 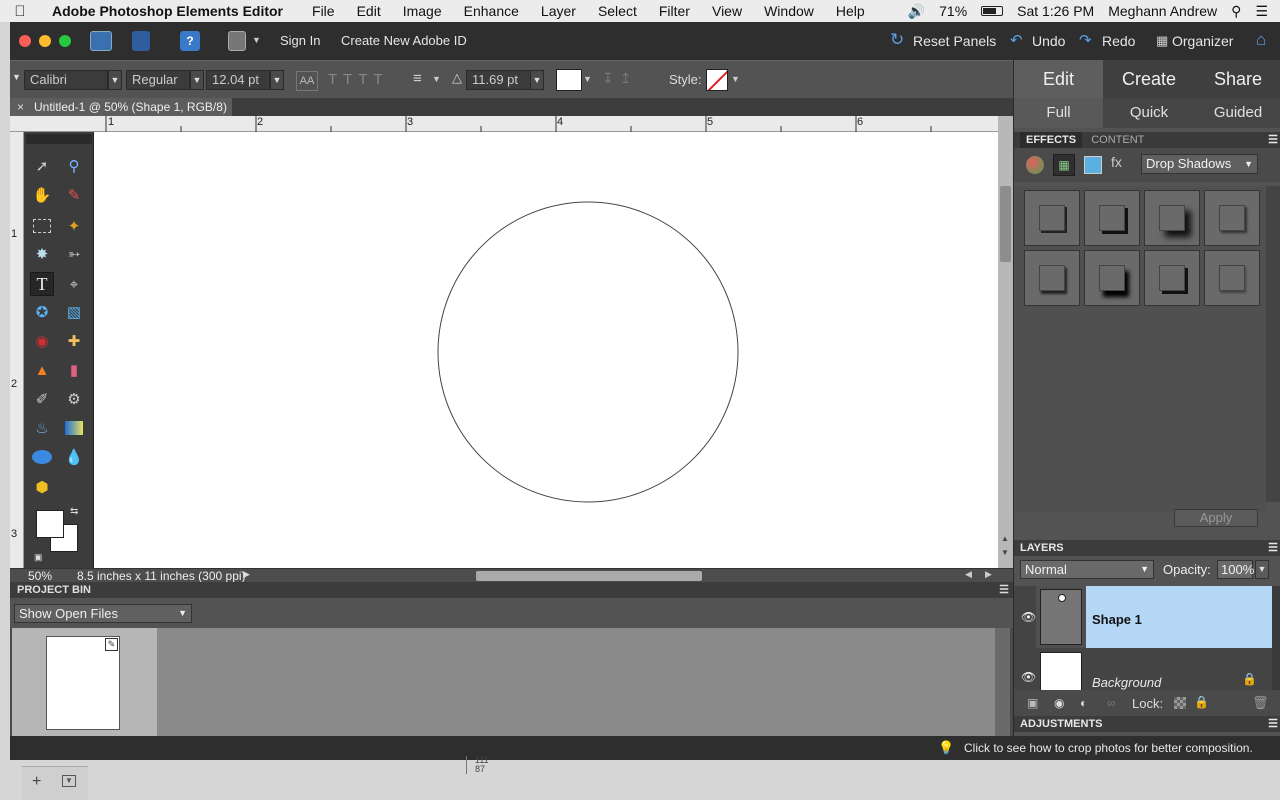 I want to click on cookie-cutter-tool-icon: ✪, so click(x=42, y=312).